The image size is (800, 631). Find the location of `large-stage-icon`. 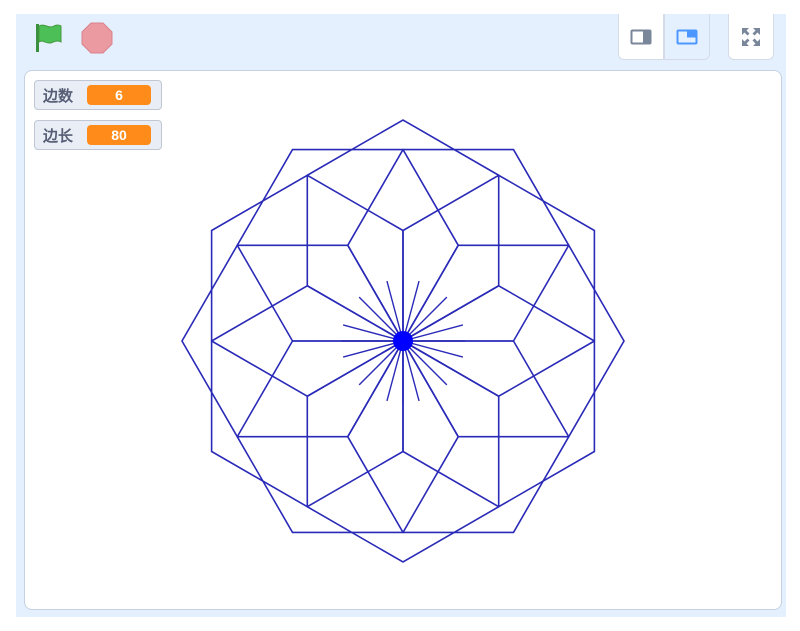

large-stage-icon is located at coordinates (687, 36).